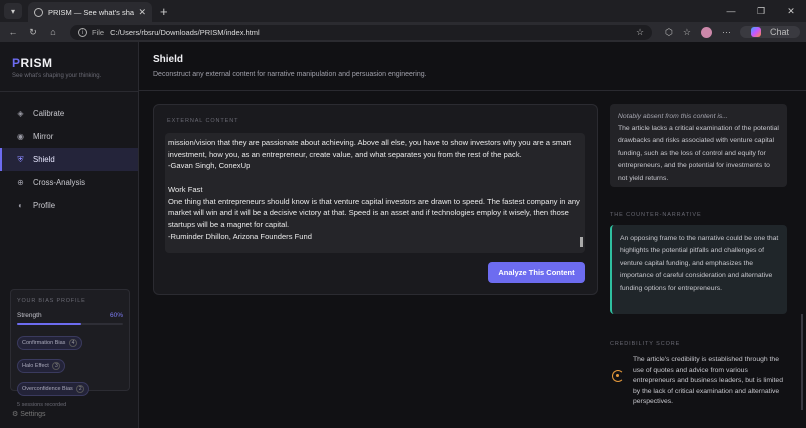 The height and width of the screenshot is (428, 806). What do you see at coordinates (44, 205) in the screenshot?
I see `sidebar-item-label: Profile` at bounding box center [44, 205].